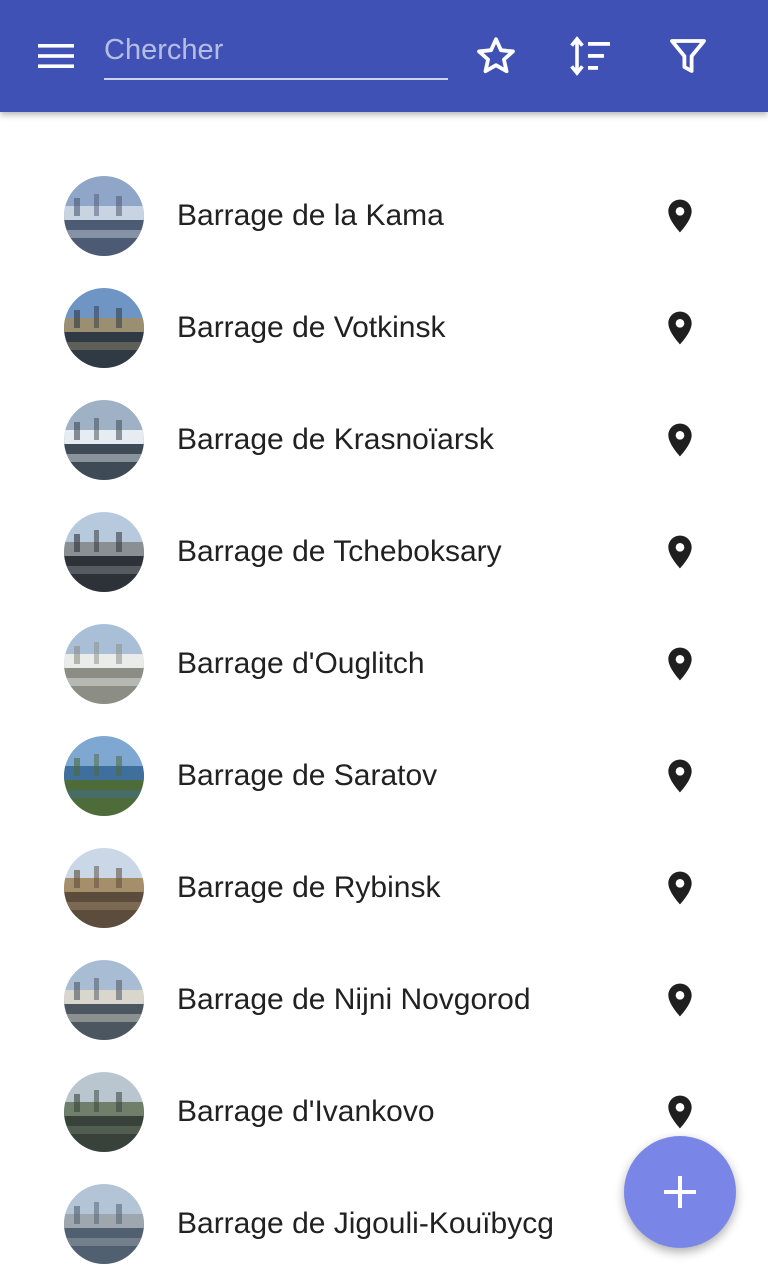  Describe the element at coordinates (306, 1111) in the screenshot. I see `dam-name: Barrage d'Ivankovo` at that location.